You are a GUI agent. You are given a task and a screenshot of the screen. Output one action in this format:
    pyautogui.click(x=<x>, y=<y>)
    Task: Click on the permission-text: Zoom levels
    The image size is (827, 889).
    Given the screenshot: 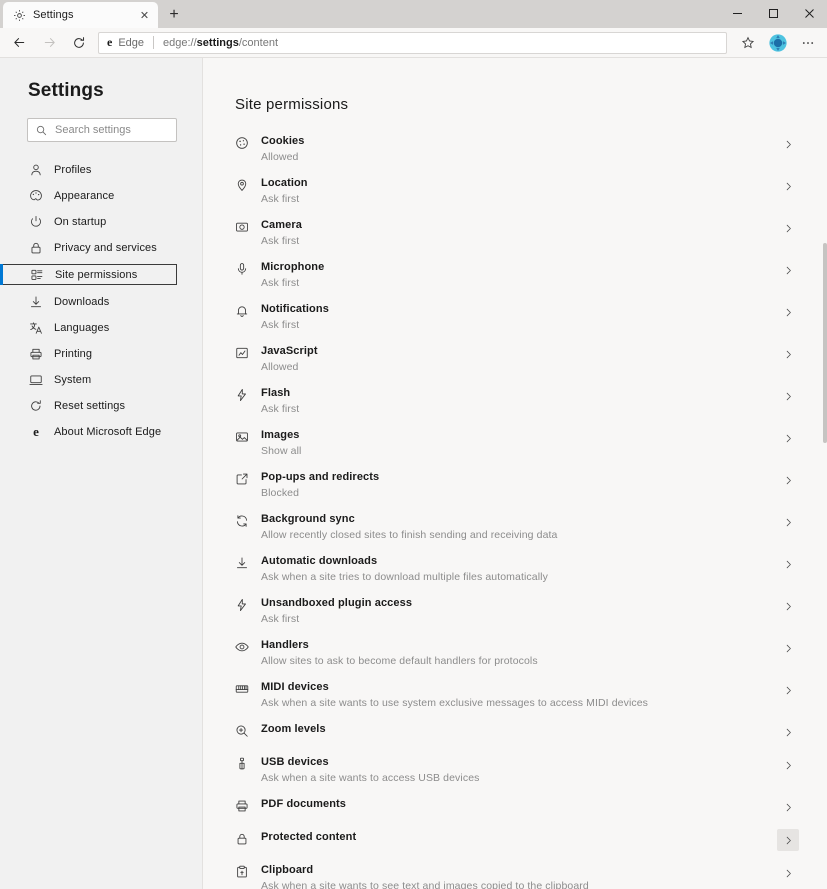 What is the action you would take?
    pyautogui.click(x=515, y=729)
    